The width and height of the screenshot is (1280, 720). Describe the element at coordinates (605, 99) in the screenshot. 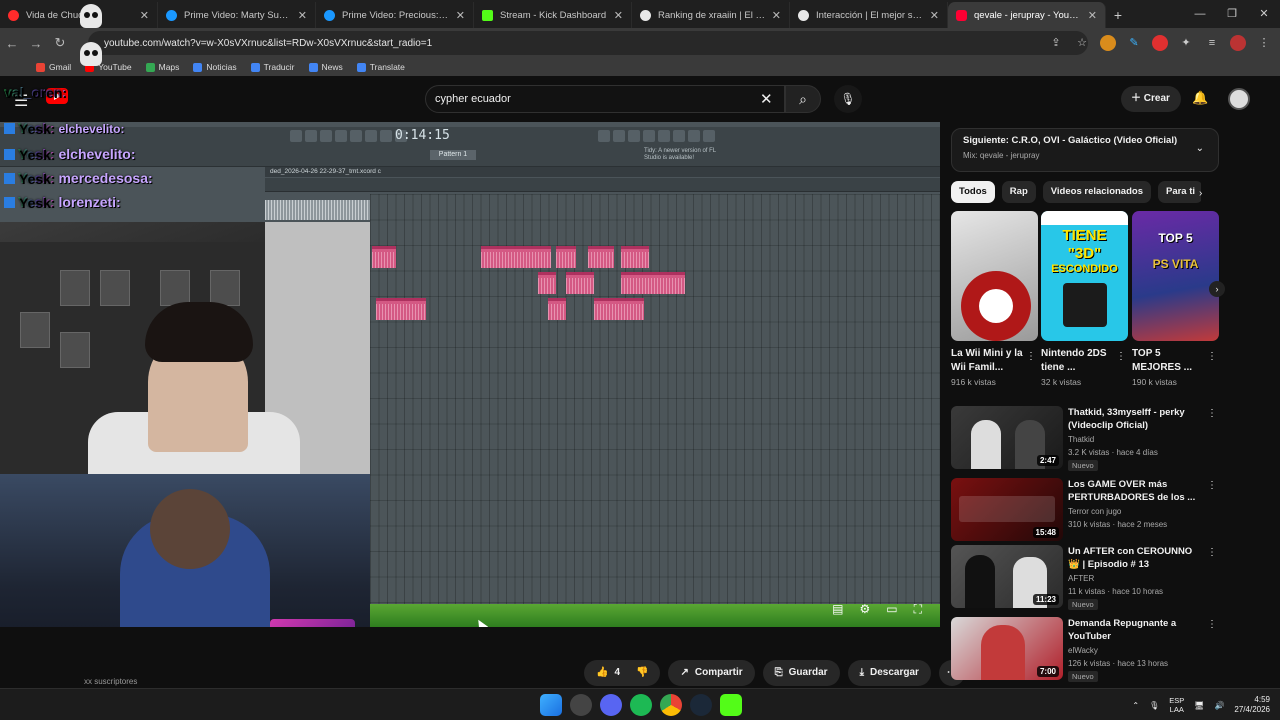

I see `search-input: cypher ecuador` at that location.